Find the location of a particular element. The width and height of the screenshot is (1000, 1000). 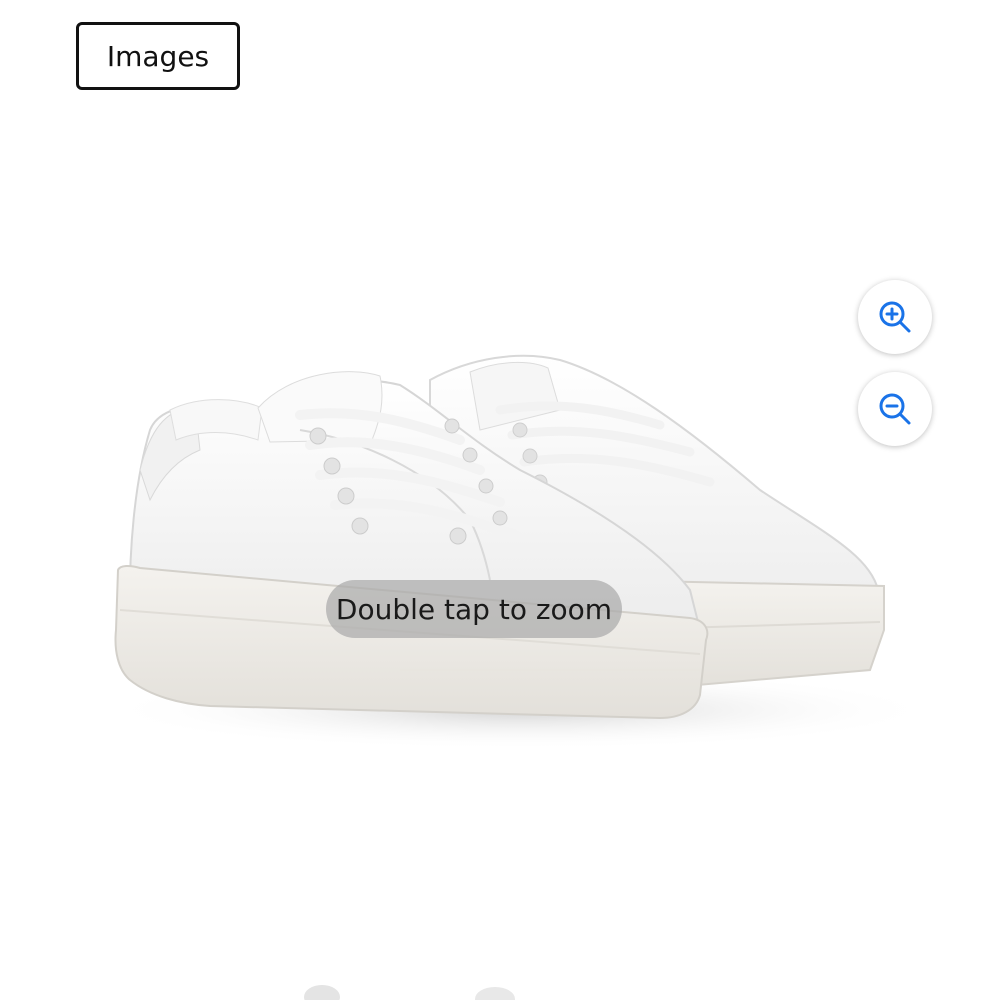

zoom-in-button is located at coordinates (895, 317).